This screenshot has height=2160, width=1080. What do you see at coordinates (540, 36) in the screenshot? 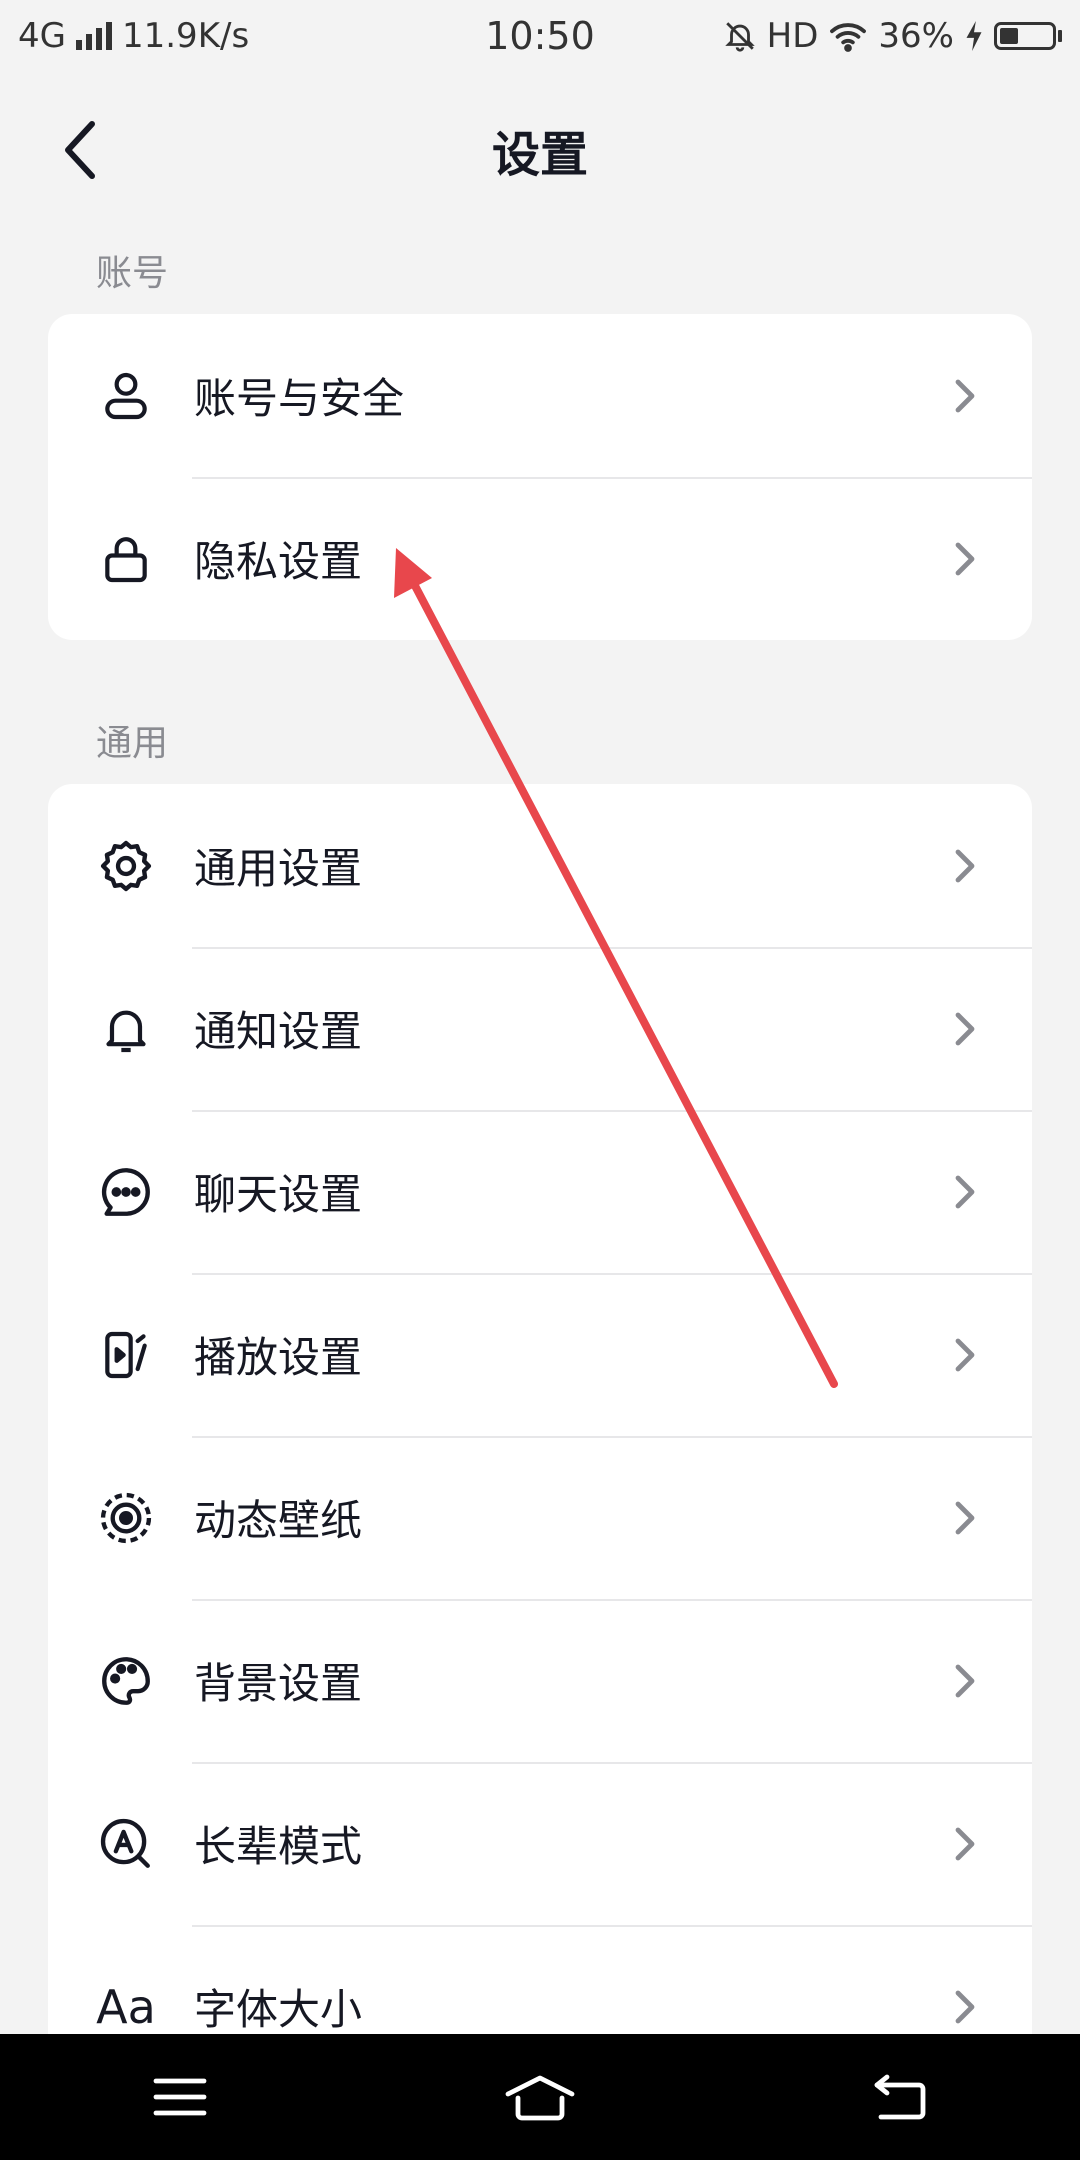
I see `status-bar: 4G 11.9K/s 10:50 HD 36%` at bounding box center [540, 36].